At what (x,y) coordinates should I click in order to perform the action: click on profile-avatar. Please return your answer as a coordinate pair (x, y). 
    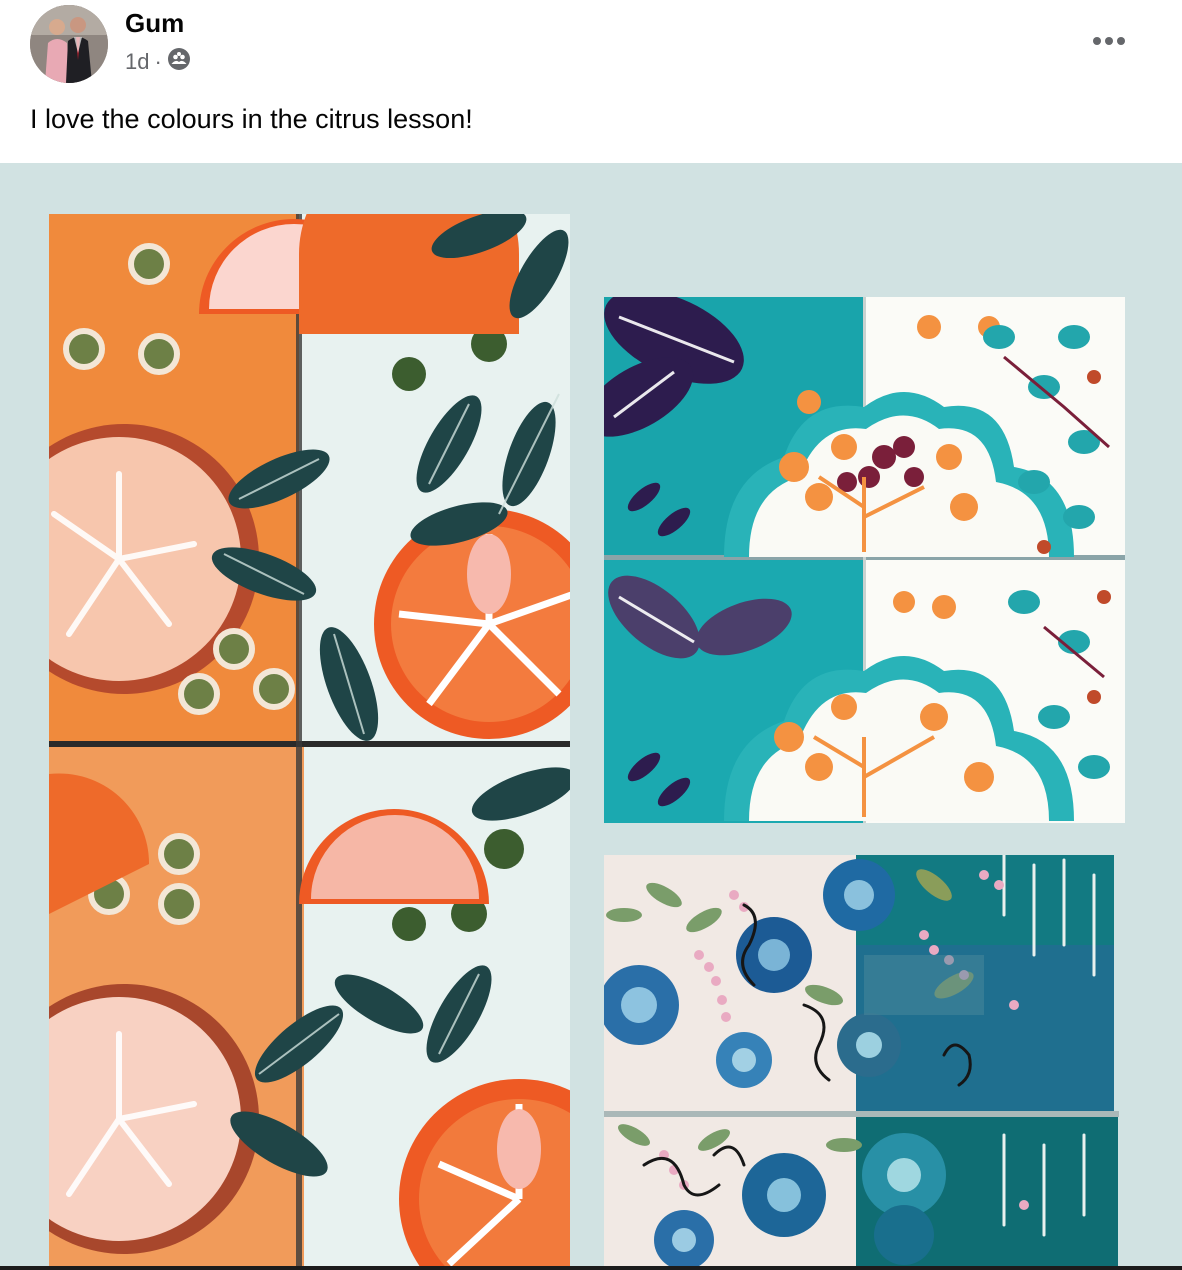
    Looking at the image, I should click on (69, 44).